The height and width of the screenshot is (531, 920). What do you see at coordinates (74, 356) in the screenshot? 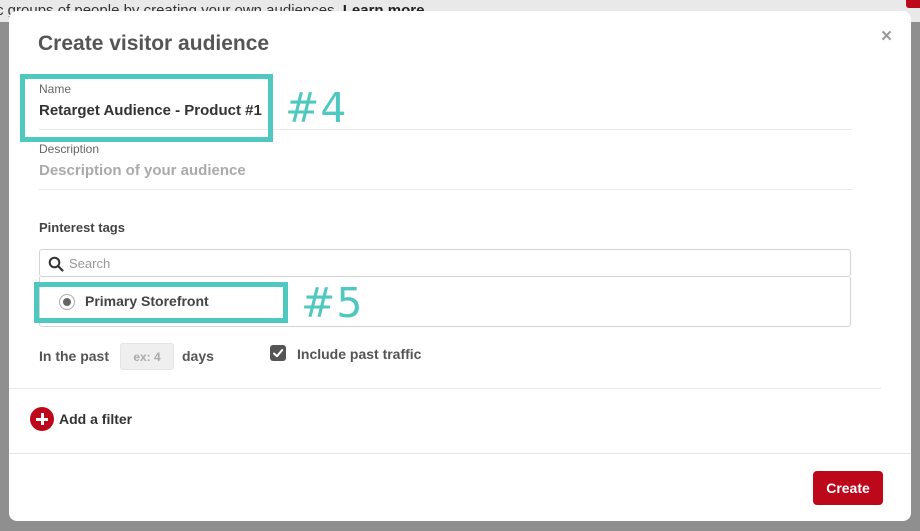
I see `lookback-prefix-label: In the past` at bounding box center [74, 356].